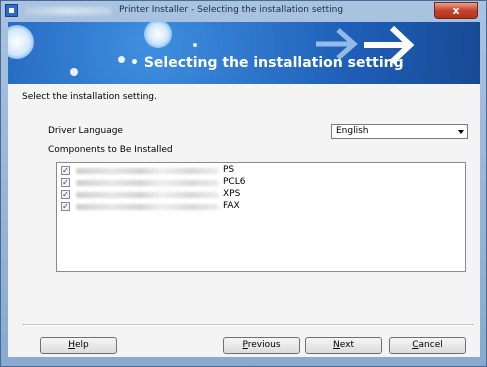 This screenshot has width=487, height=367. I want to click on title-blurred-text, so click(68, 11).